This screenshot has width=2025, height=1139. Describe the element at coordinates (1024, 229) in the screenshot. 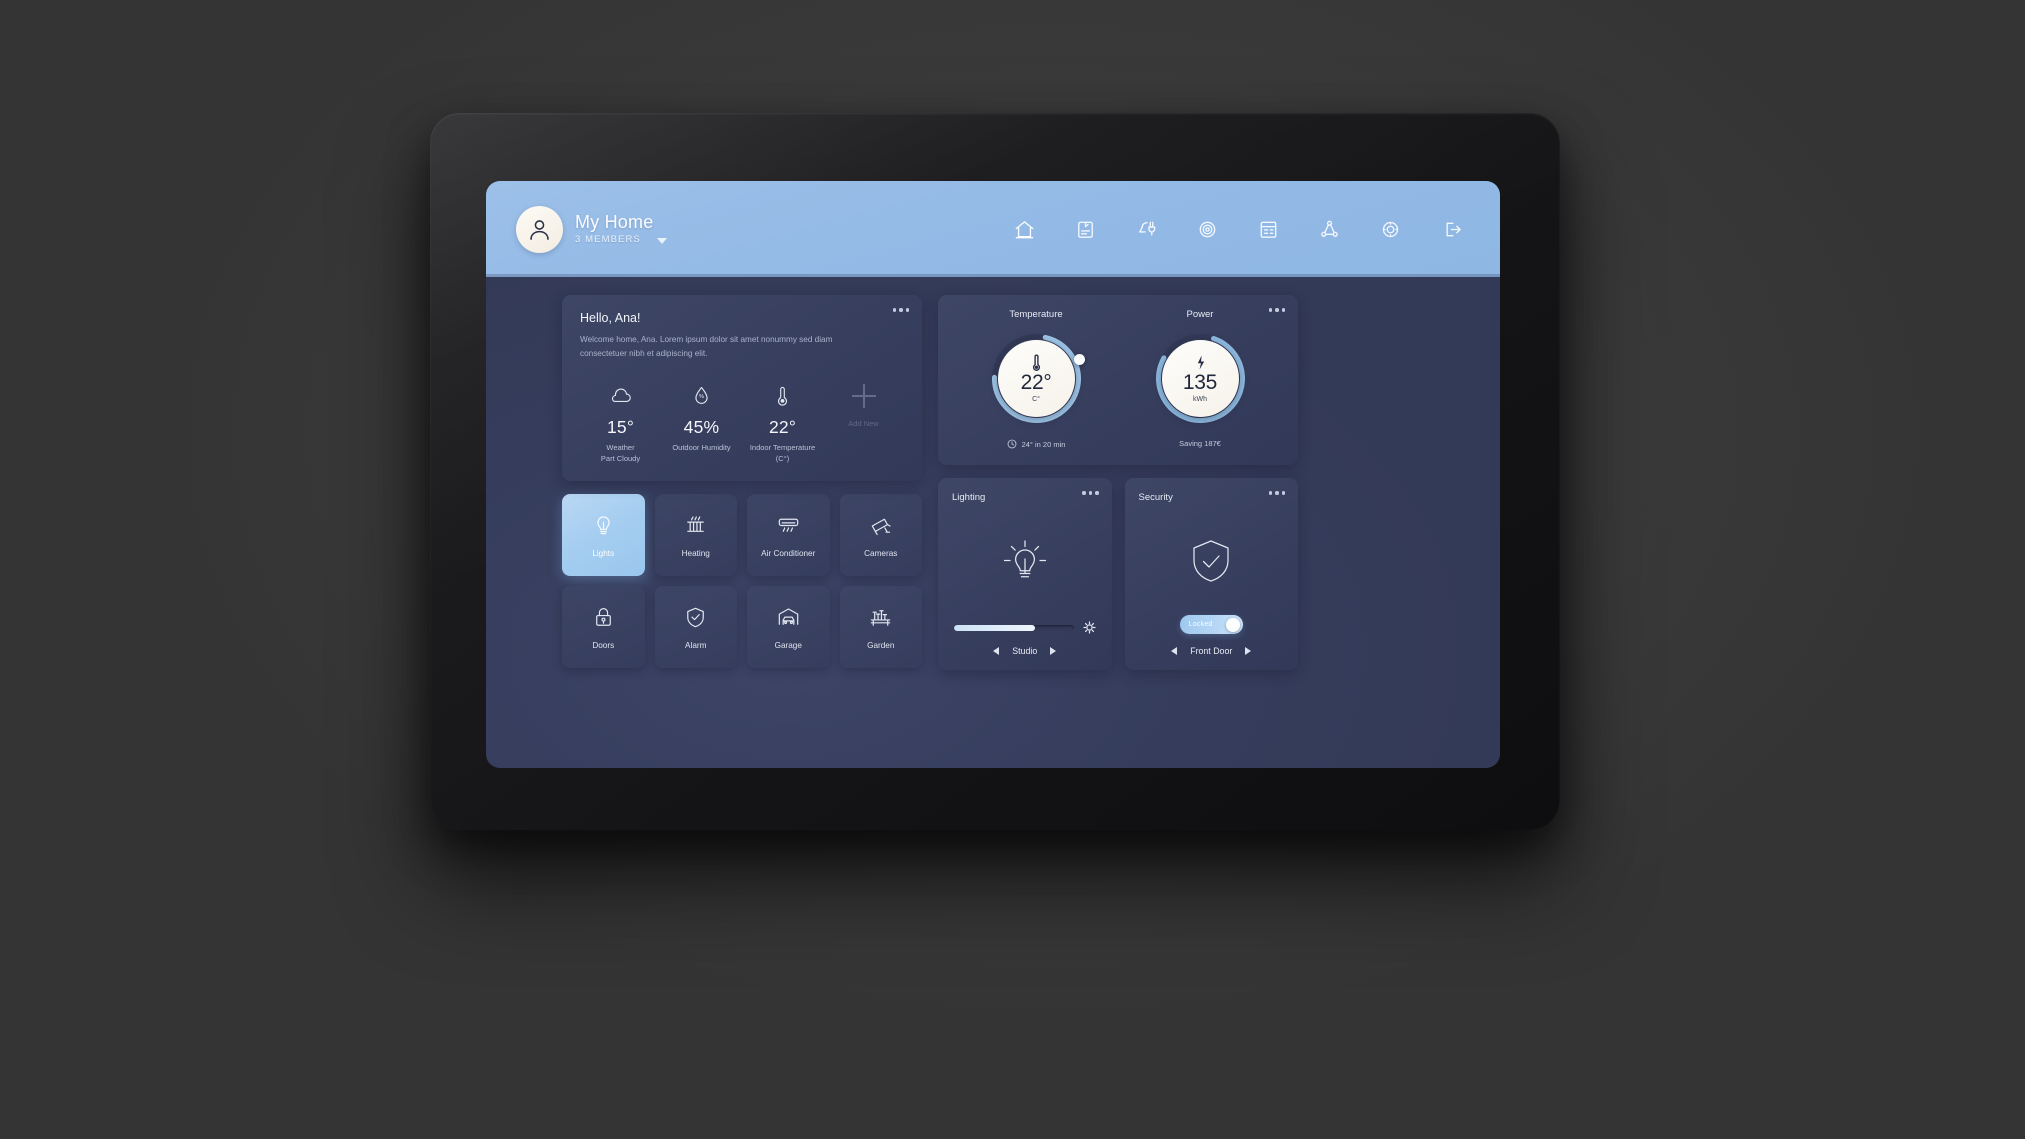

I see `nav-home` at that location.